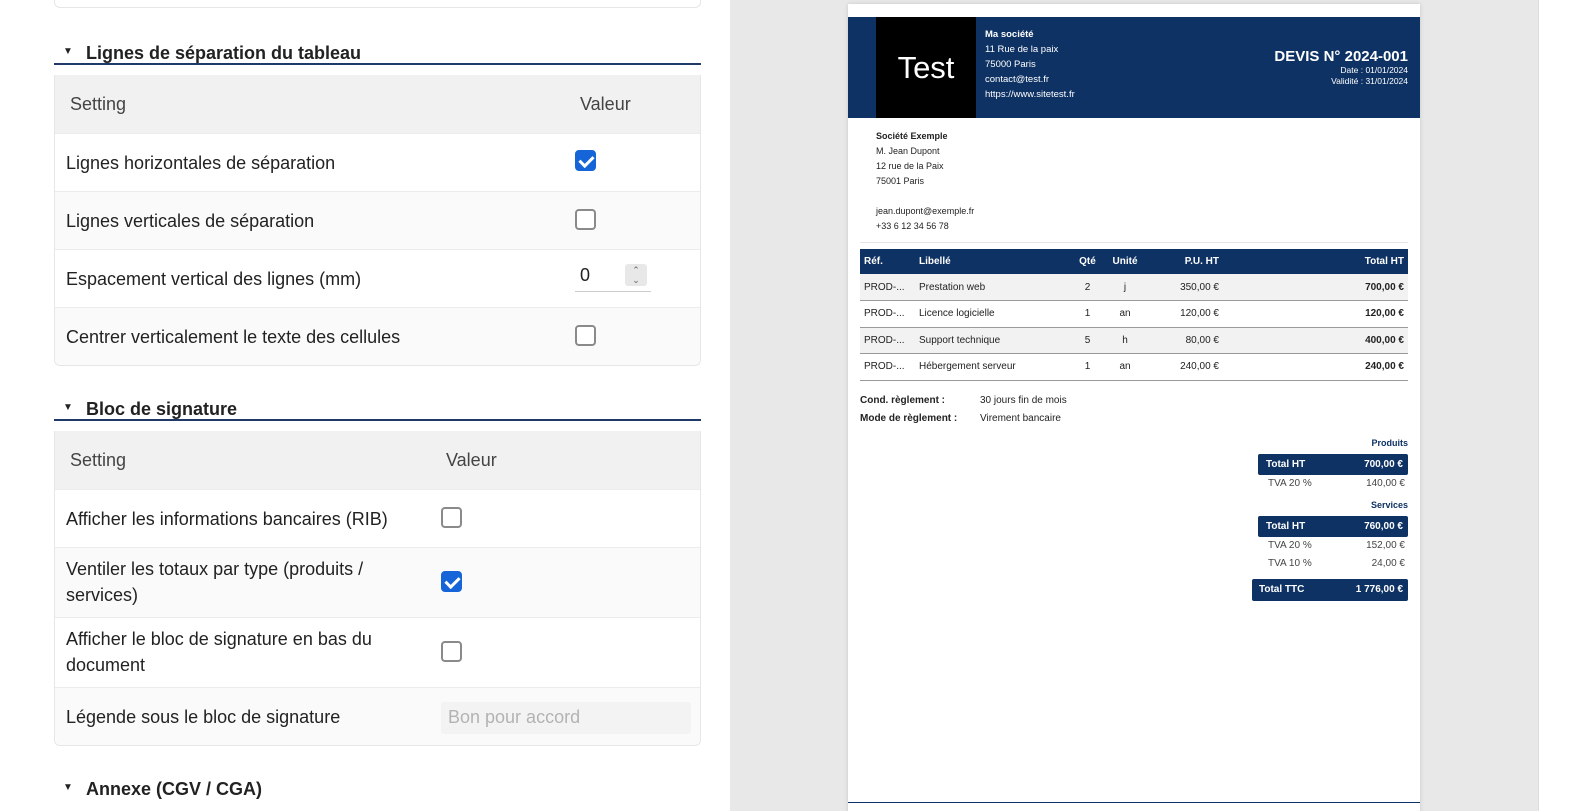  I want to click on quote-number: DEVIS N° 2024-001, so click(1341, 56).